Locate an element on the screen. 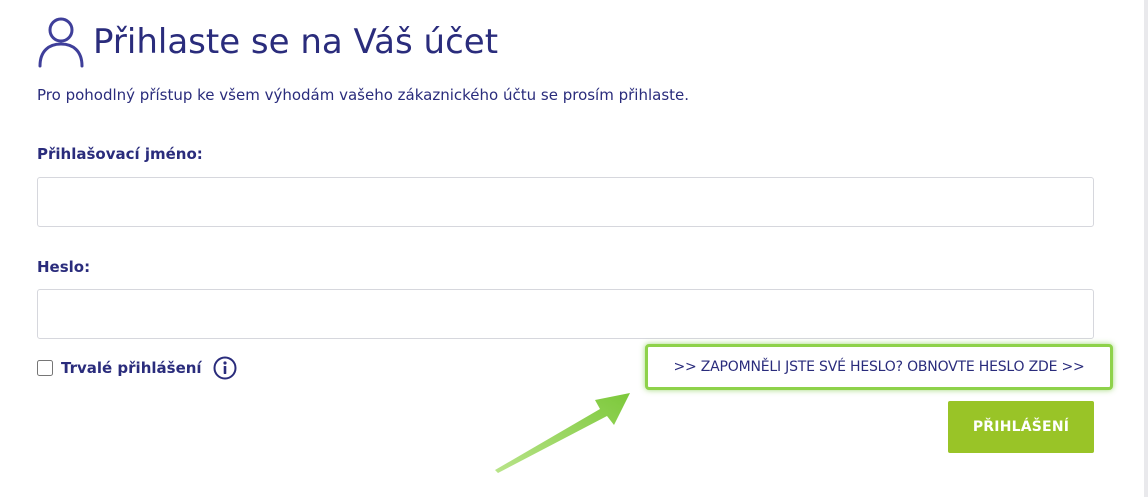 This screenshot has width=1148, height=497. page-title: Přihlaste se na Váš účet is located at coordinates (296, 42).